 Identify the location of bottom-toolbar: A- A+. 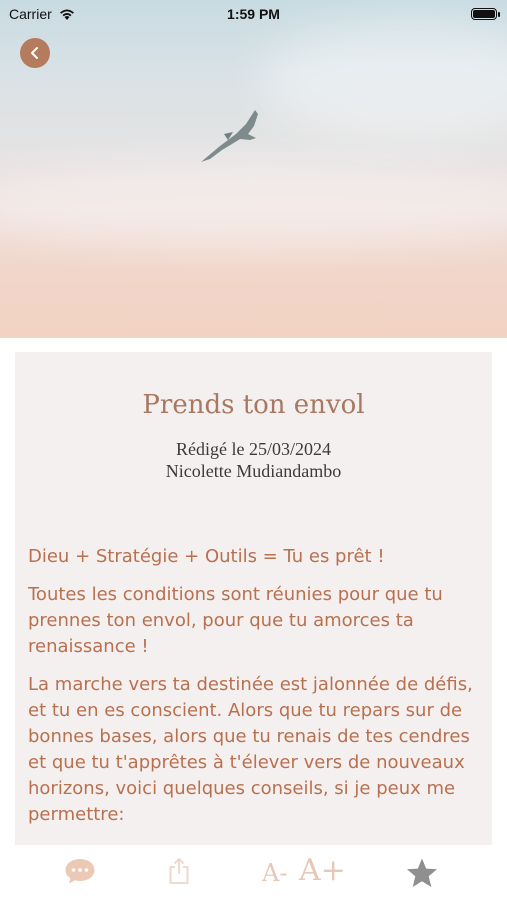
(253, 872).